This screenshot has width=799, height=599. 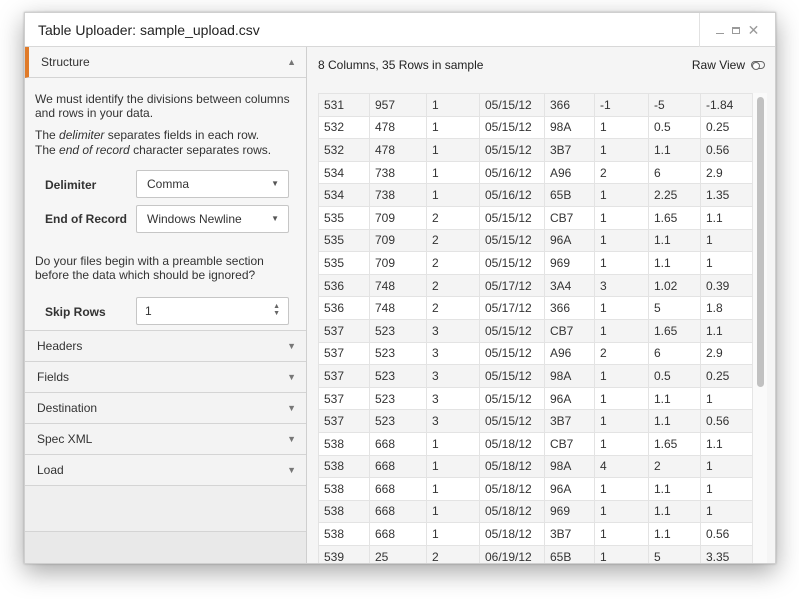 I want to click on table-cell: 25, so click(x=398, y=553).